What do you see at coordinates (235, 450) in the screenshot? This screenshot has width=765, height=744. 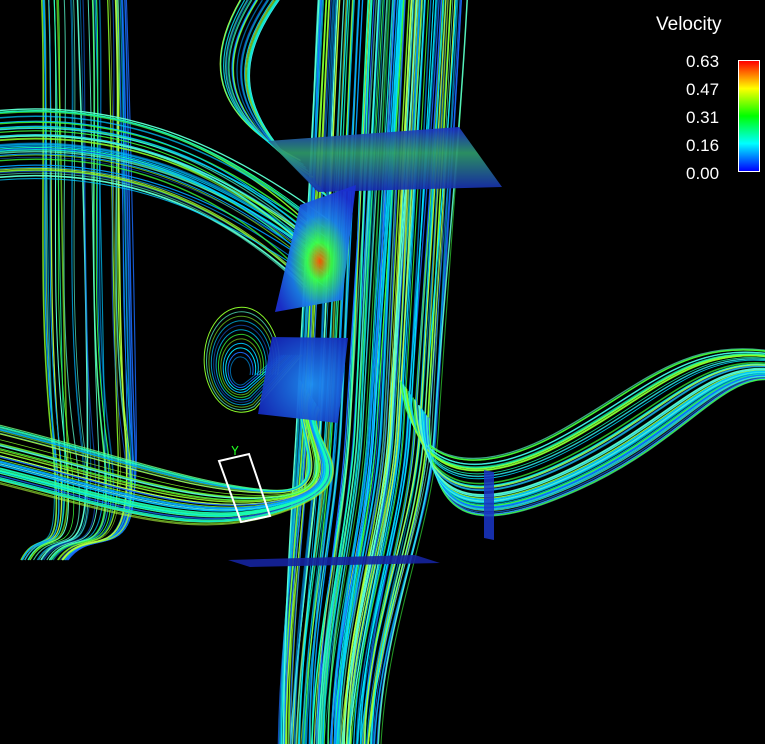 I see `axis-marker-icon` at bounding box center [235, 450].